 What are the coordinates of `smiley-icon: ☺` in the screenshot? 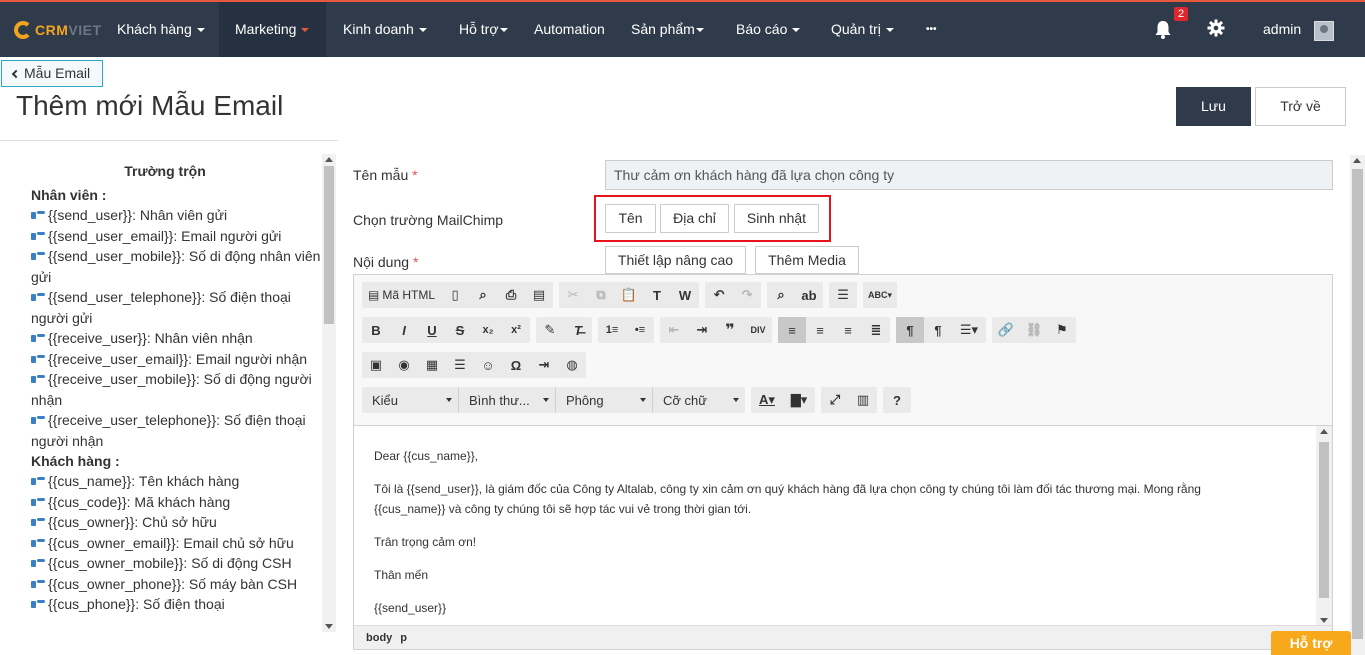 It's located at (488, 365).